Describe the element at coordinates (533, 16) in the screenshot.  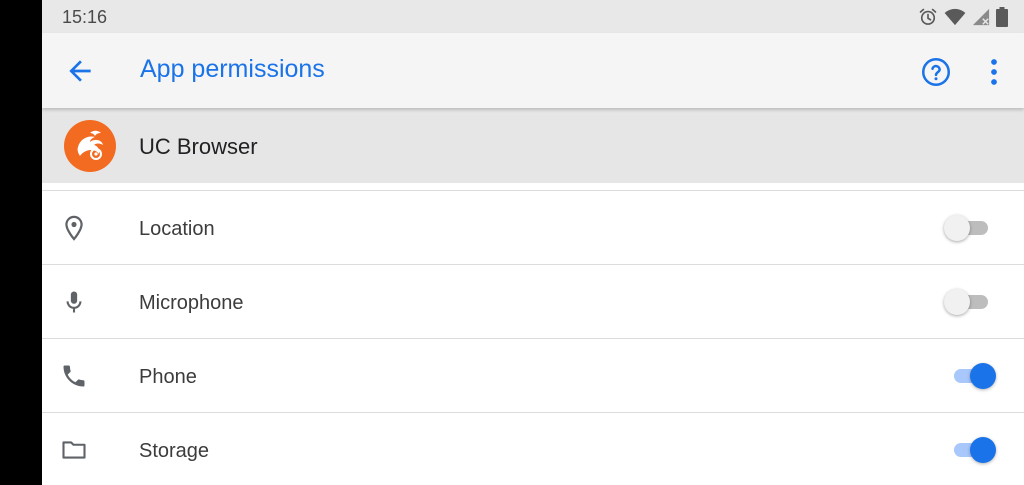
I see `status-bar: 15:16` at that location.